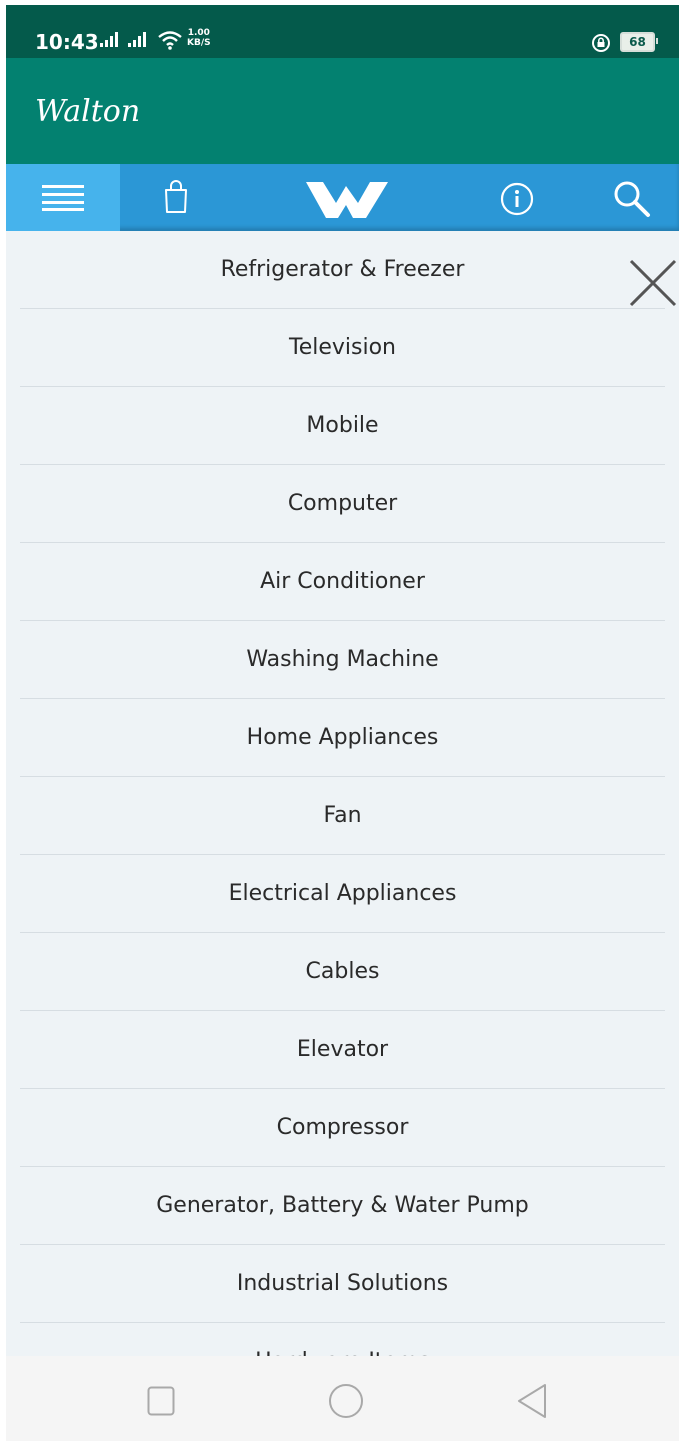 The height and width of the screenshot is (1441, 679). I want to click on recents-square-icon, so click(161, 1403).